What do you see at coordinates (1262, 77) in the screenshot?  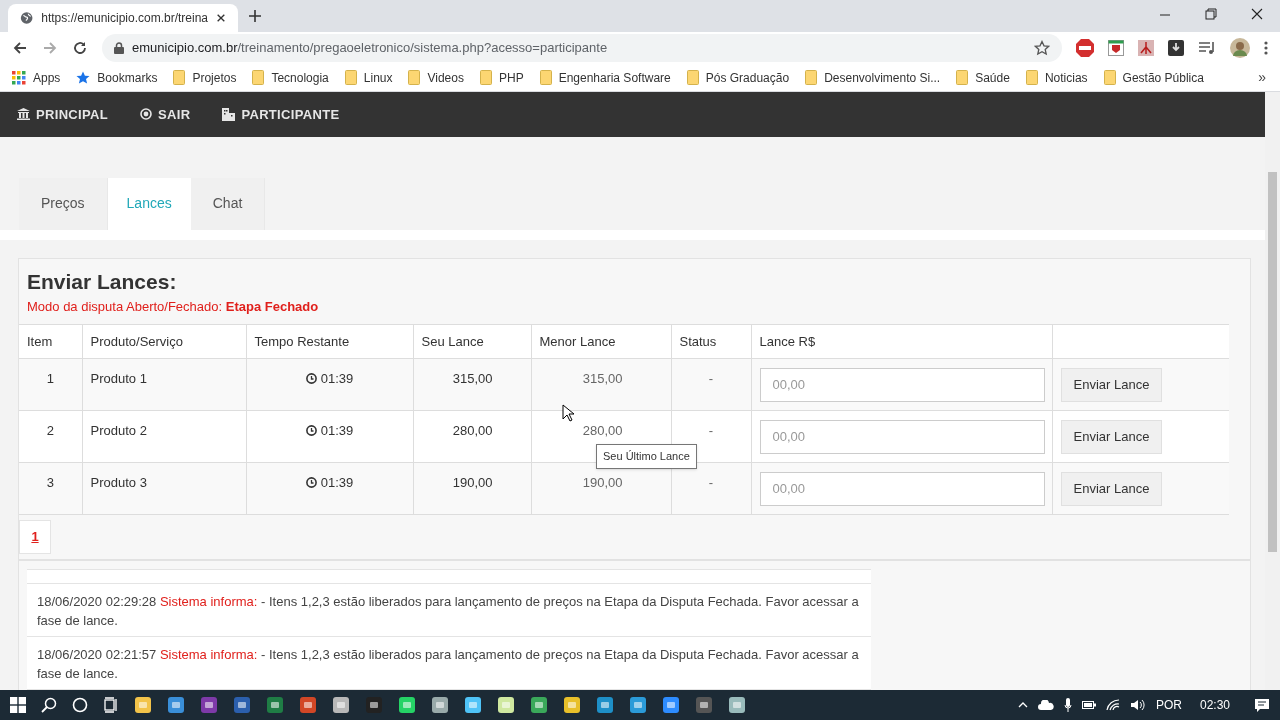 I see `more-bookmarks-button: »` at bounding box center [1262, 77].